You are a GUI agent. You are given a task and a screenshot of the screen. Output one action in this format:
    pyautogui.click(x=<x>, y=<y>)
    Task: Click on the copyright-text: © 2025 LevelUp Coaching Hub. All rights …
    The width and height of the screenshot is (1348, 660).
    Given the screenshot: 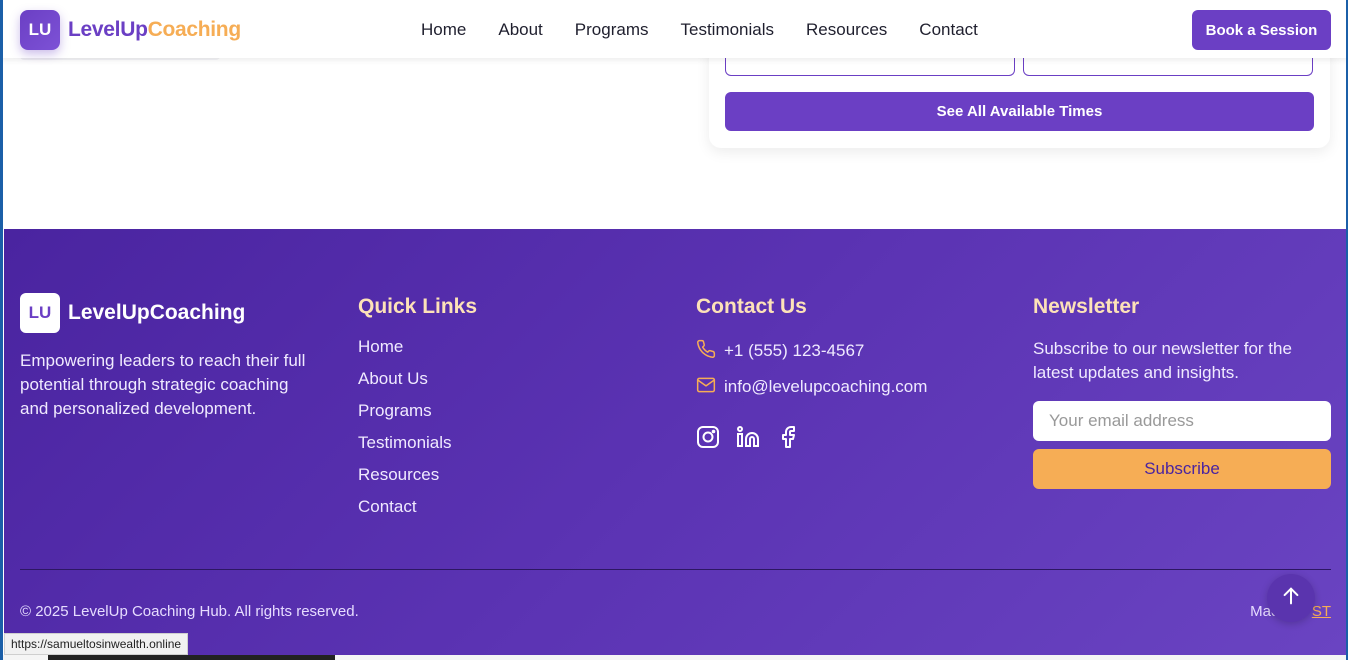 What is the action you would take?
    pyautogui.click(x=189, y=611)
    